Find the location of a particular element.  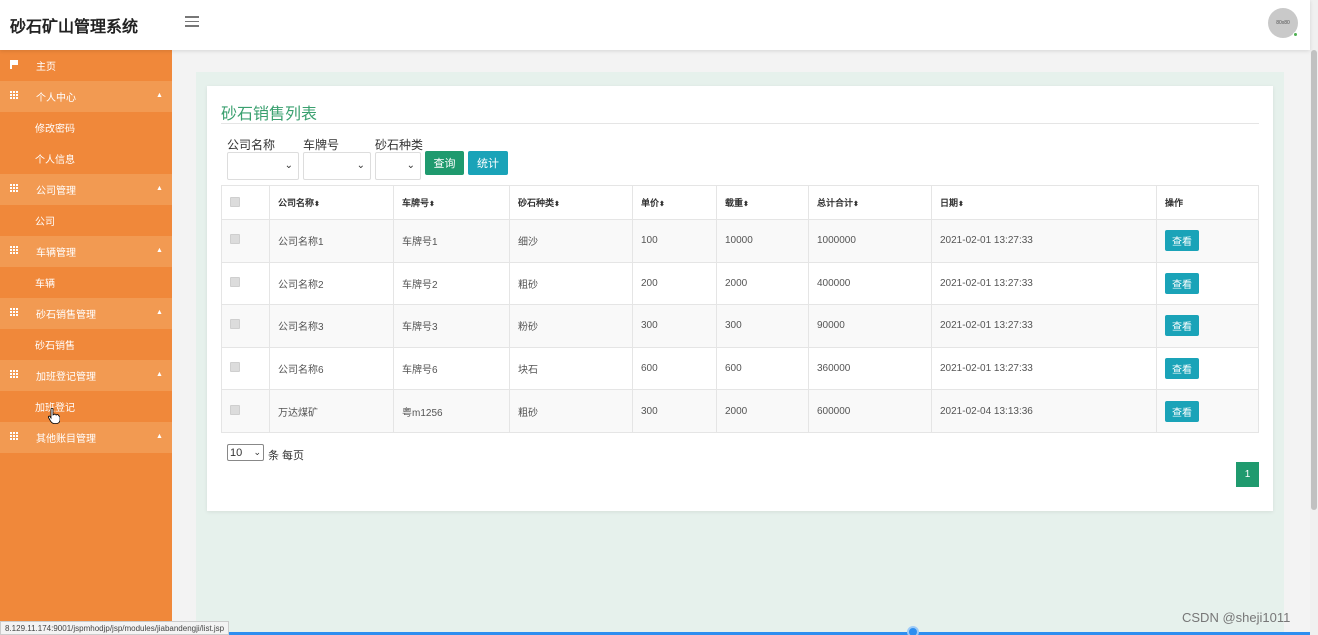

sidebar-item-label: 个人信息 is located at coordinates (55, 160).